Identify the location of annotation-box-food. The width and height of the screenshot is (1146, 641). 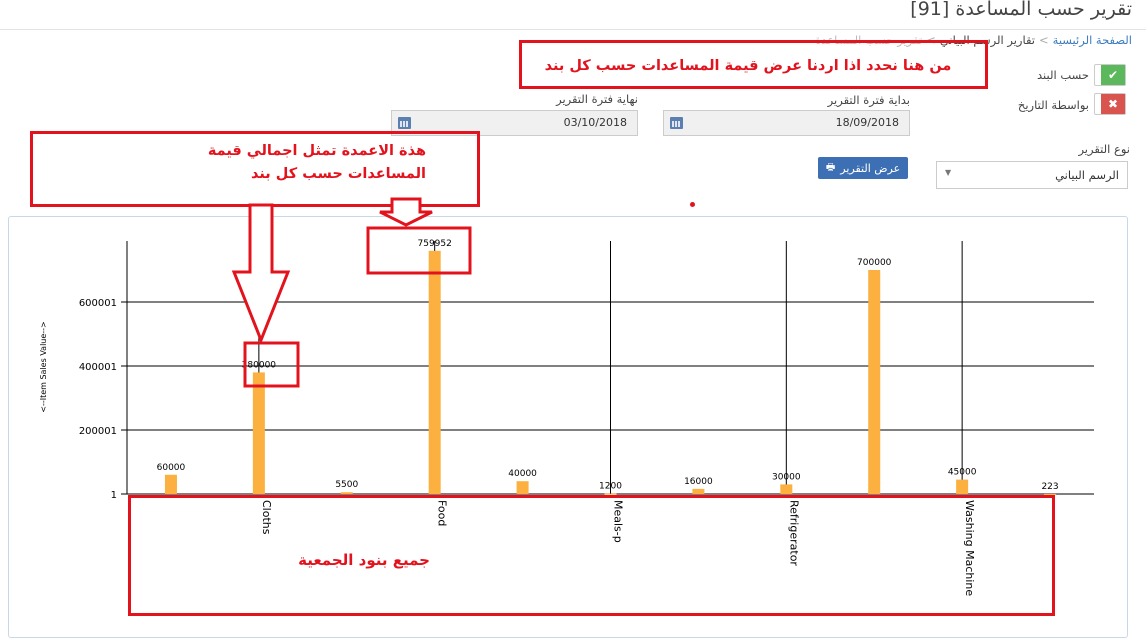
(419, 250).